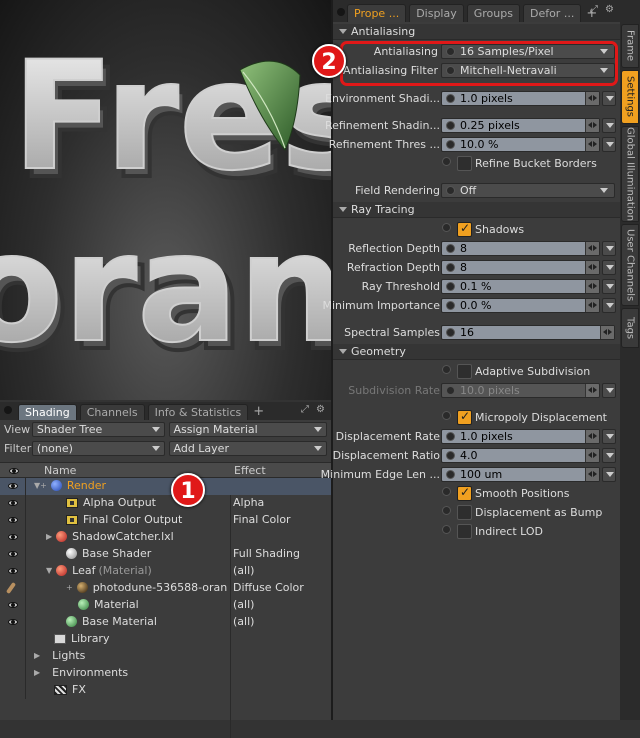 Image resolution: width=640 pixels, height=738 pixels. What do you see at coordinates (476, 32) in the screenshot?
I see `section-antialiasing: Antialiasing` at bounding box center [476, 32].